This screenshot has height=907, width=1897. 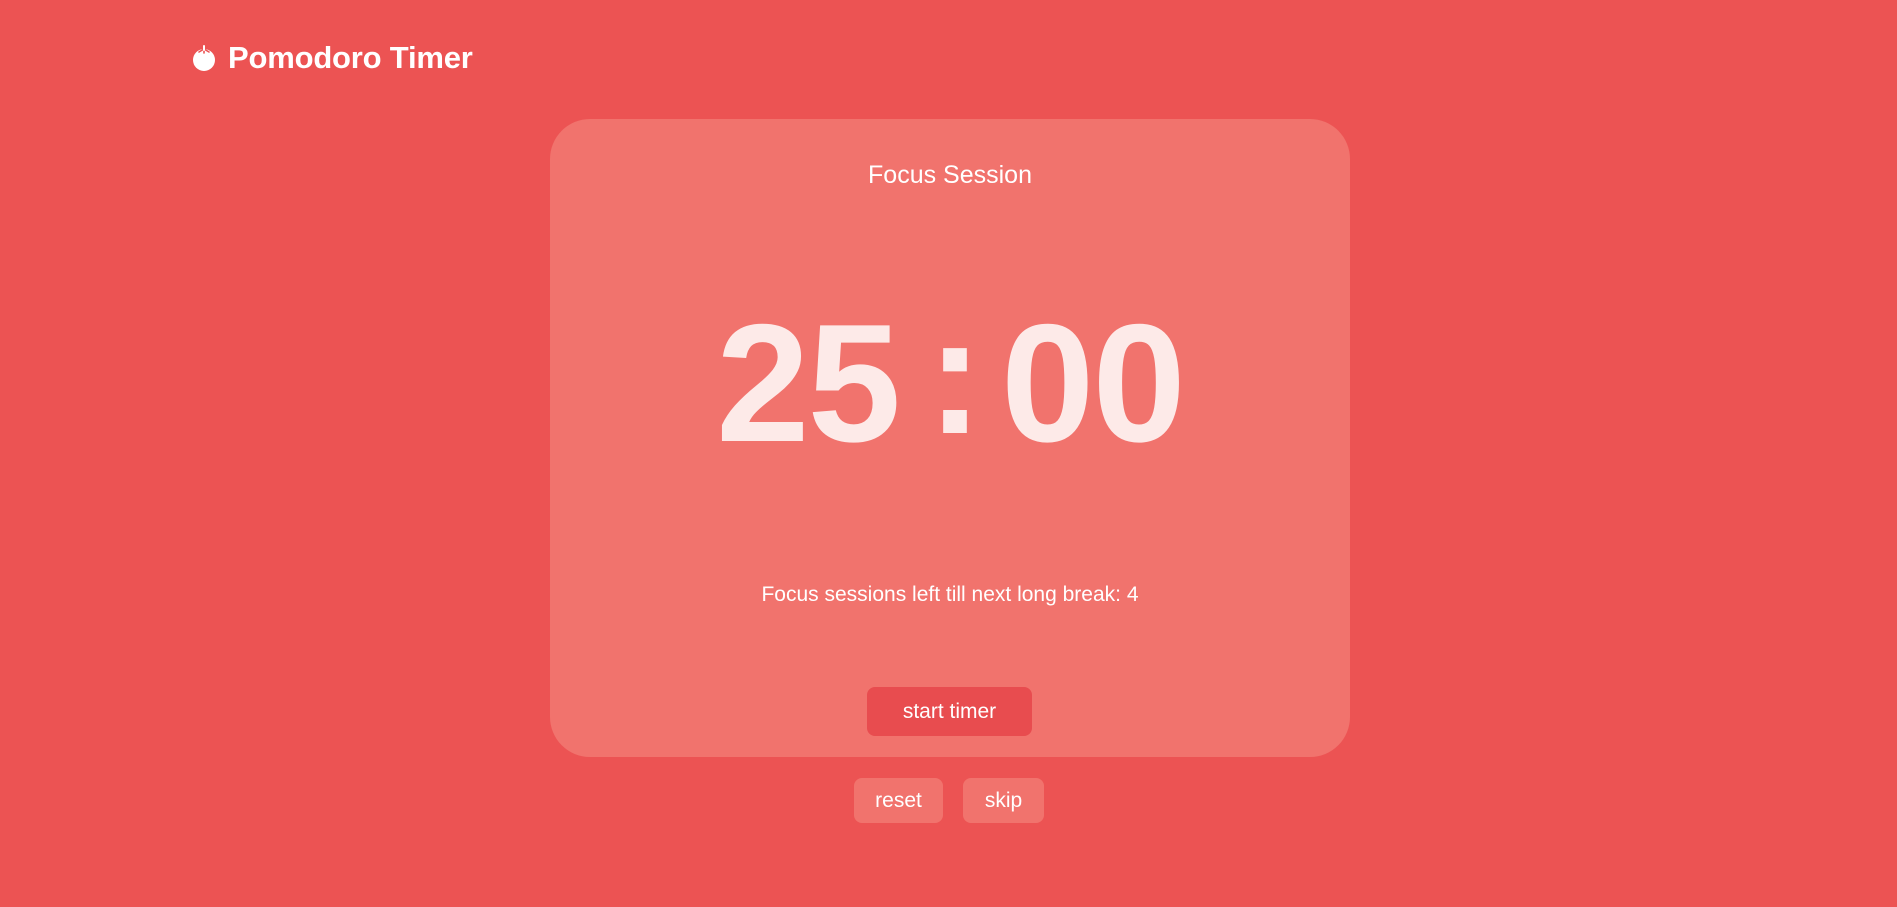 What do you see at coordinates (808, 383) in the screenshot?
I see `timer-minutes: 25` at bounding box center [808, 383].